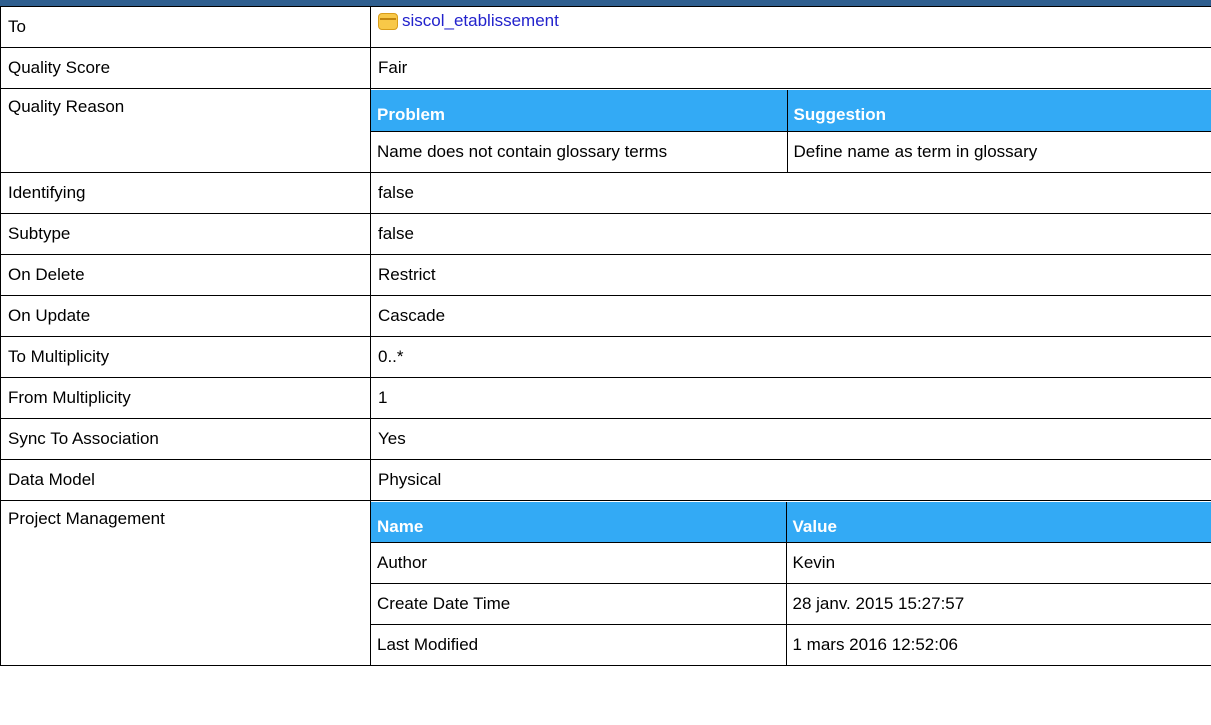 Image resolution: width=1211 pixels, height=725 pixels. I want to click on property-value: siscol_etablissement, so click(790, 27).